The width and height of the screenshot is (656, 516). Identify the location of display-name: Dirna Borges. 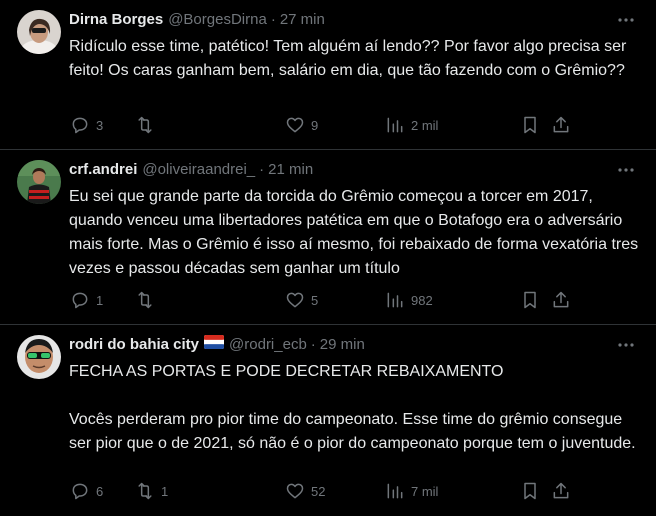
(116, 20).